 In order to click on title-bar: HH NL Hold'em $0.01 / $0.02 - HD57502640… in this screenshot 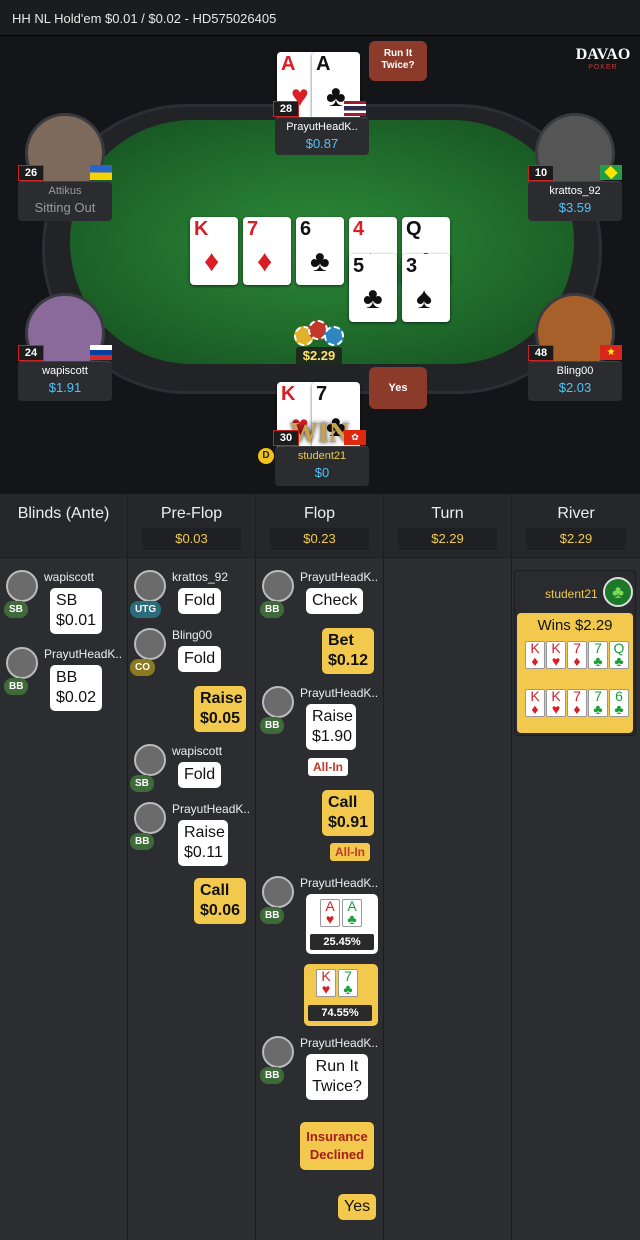, I will do `click(320, 18)`.